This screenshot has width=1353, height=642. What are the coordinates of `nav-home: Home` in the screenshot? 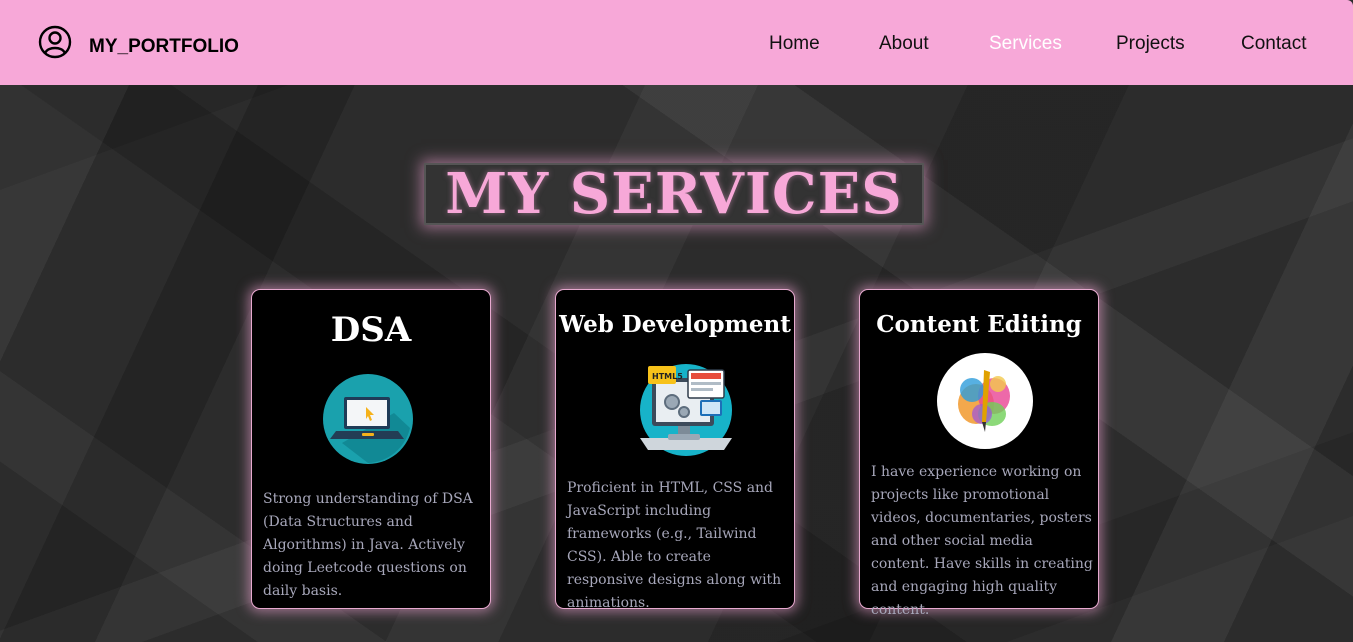 It's located at (794, 44).